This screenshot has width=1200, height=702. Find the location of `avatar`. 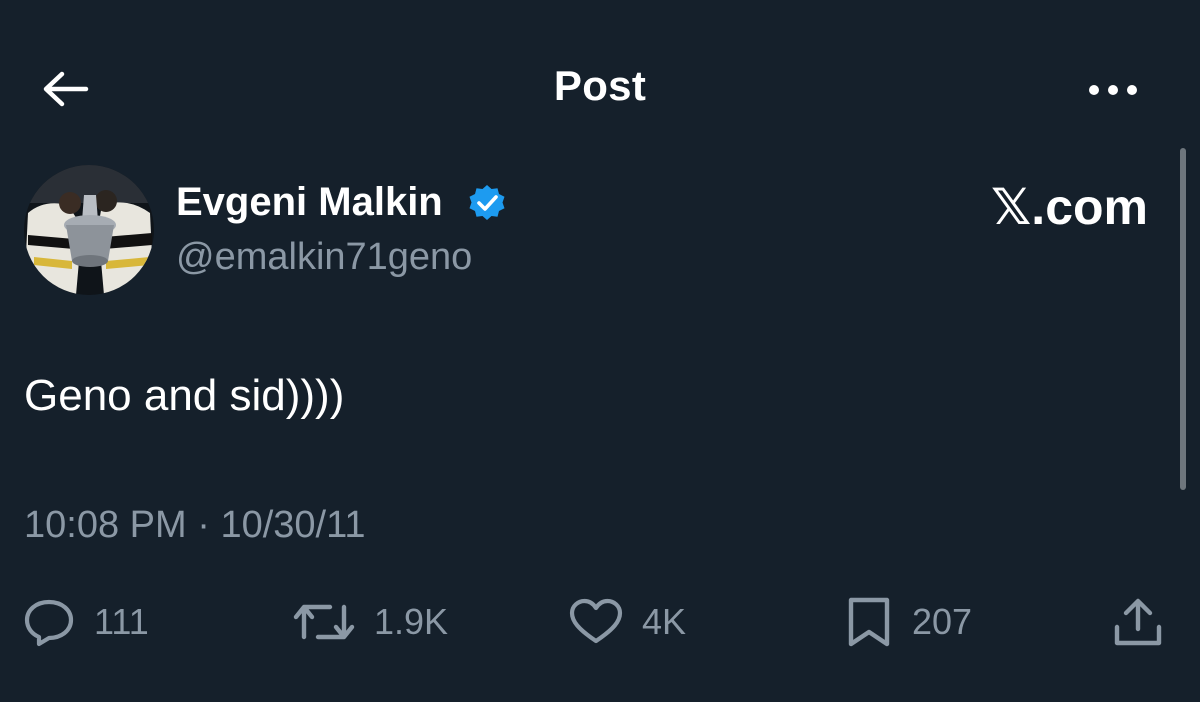

avatar is located at coordinates (89, 230).